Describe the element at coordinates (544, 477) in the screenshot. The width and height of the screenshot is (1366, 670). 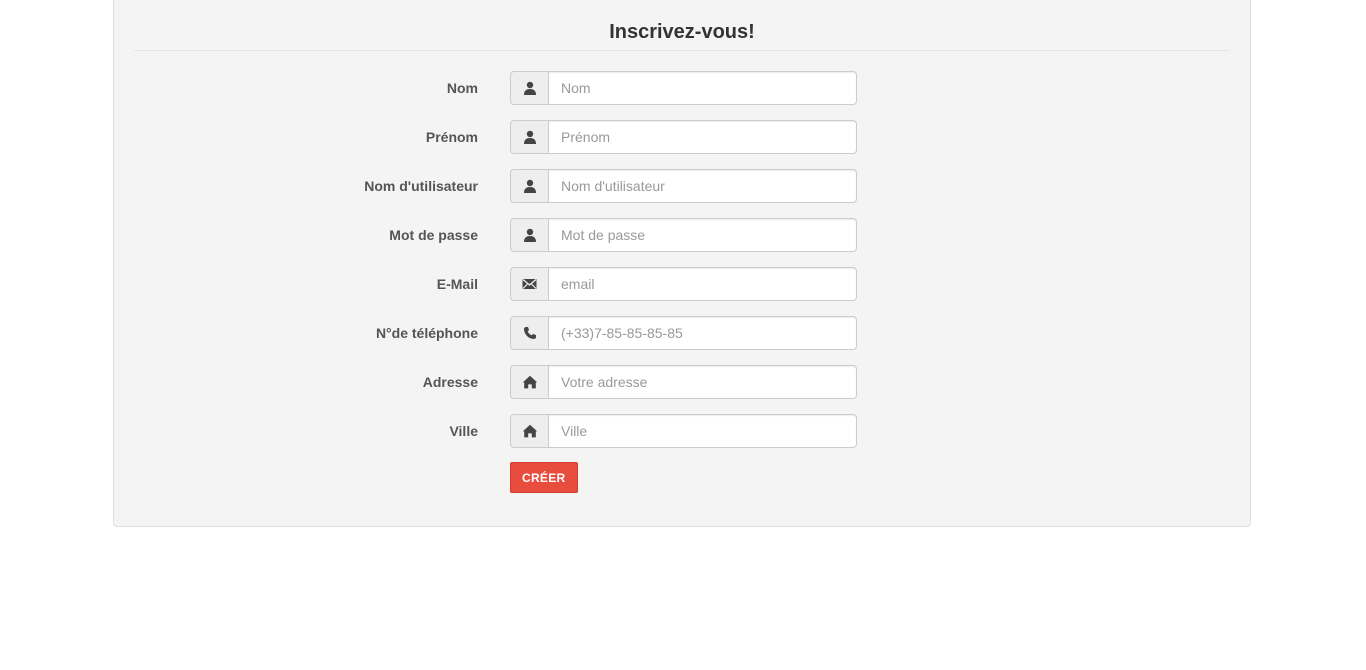
I see `create-button: CRÉER` at that location.